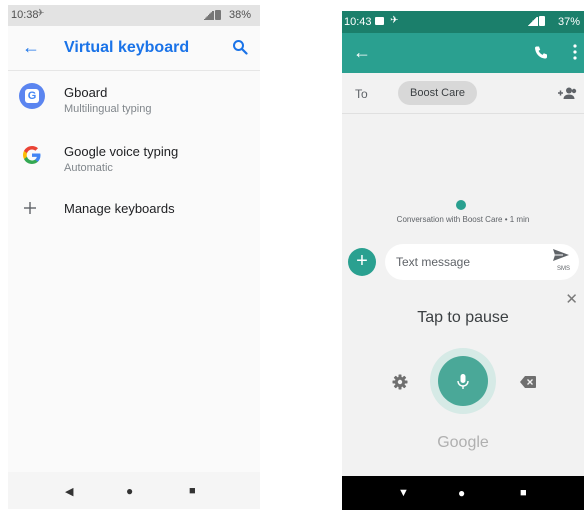 This screenshot has width=584, height=510. Describe the element at coordinates (134, 160) in the screenshot. I see `list-item-google-voice-typing: Google voice typing Automatic` at that location.